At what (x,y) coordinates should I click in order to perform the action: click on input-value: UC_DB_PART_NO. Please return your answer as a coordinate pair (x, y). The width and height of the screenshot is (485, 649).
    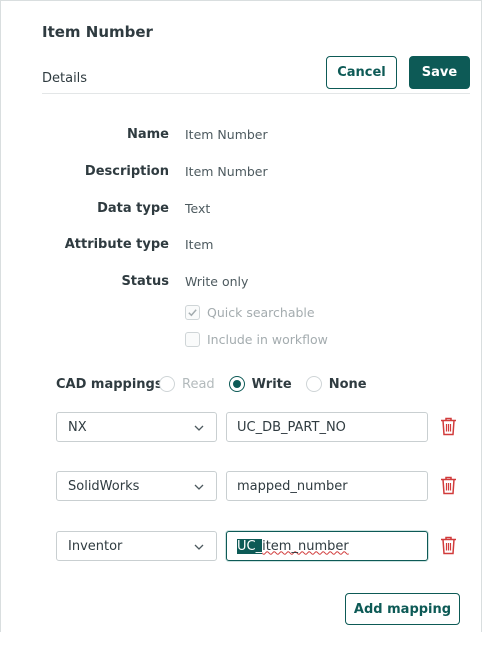
    Looking at the image, I should click on (291, 427).